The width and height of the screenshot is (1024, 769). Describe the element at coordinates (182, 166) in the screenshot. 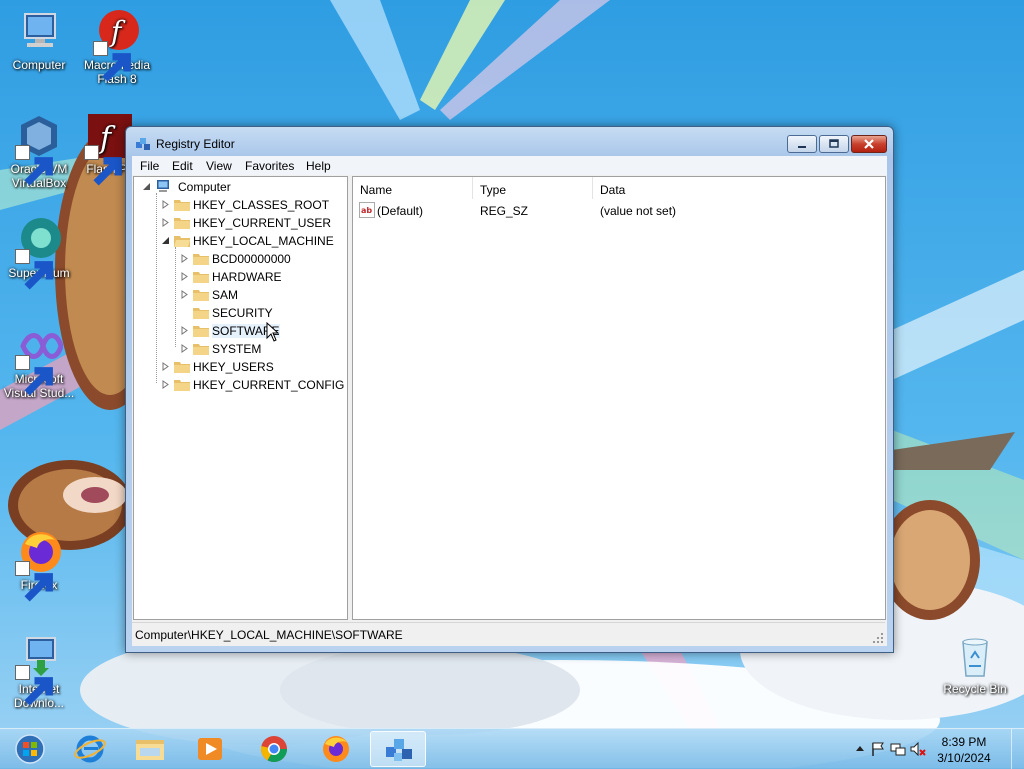

I see `menu-edit: Edit` at that location.